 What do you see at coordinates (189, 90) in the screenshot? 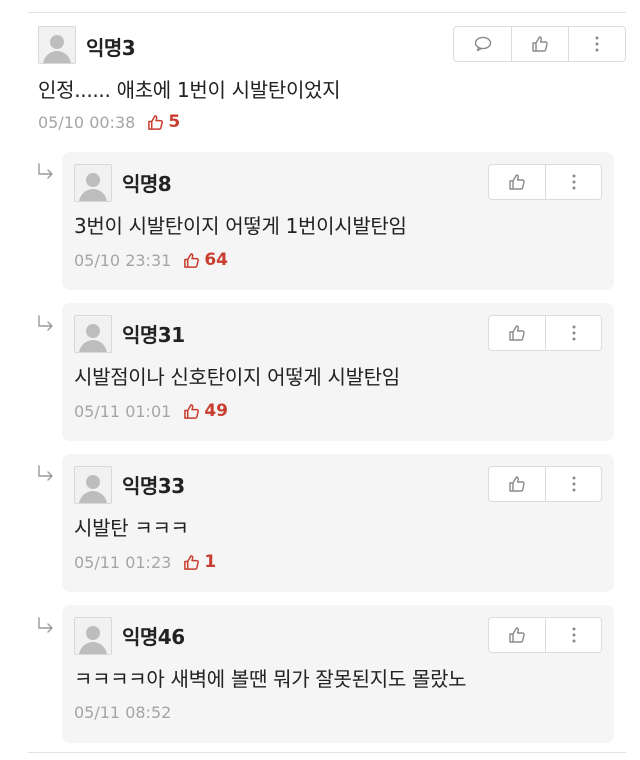
I see `comment-text: 인정...... 애초에 1번이 시발탄이었지` at bounding box center [189, 90].